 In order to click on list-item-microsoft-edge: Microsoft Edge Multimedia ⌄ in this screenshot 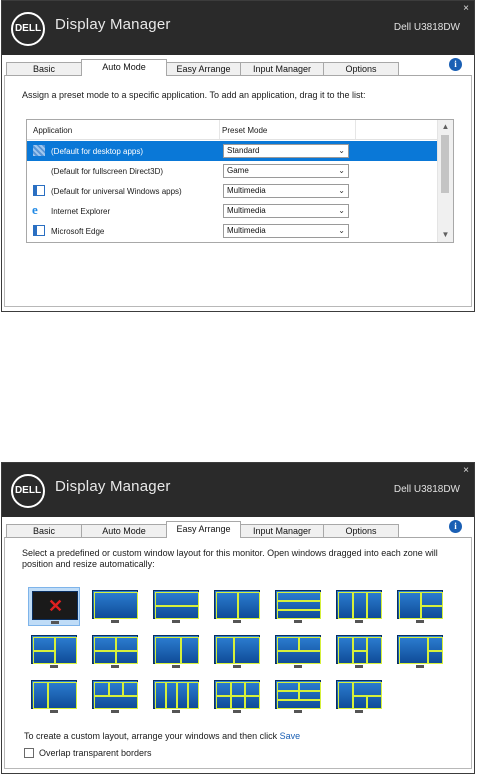, I will do `click(233, 231)`.